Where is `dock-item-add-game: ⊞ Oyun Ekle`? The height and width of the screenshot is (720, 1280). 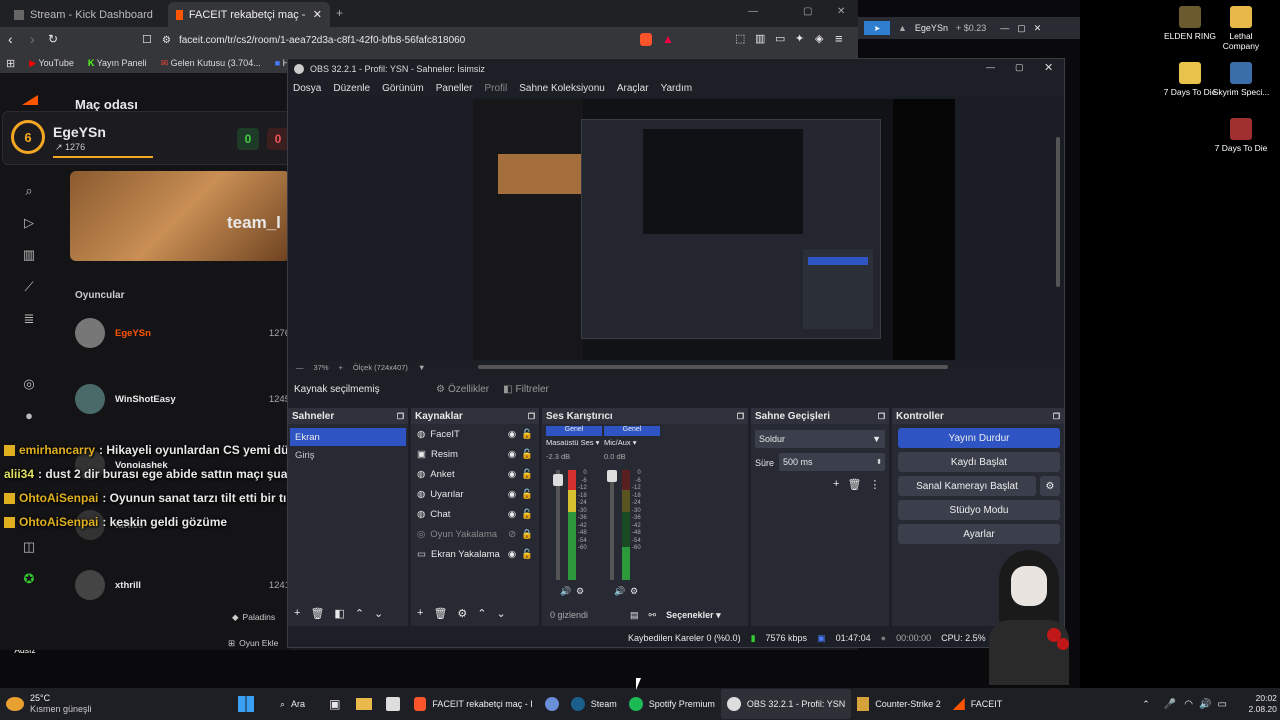
dock-item-add-game: ⊞ Oyun Ekle is located at coordinates (253, 643).